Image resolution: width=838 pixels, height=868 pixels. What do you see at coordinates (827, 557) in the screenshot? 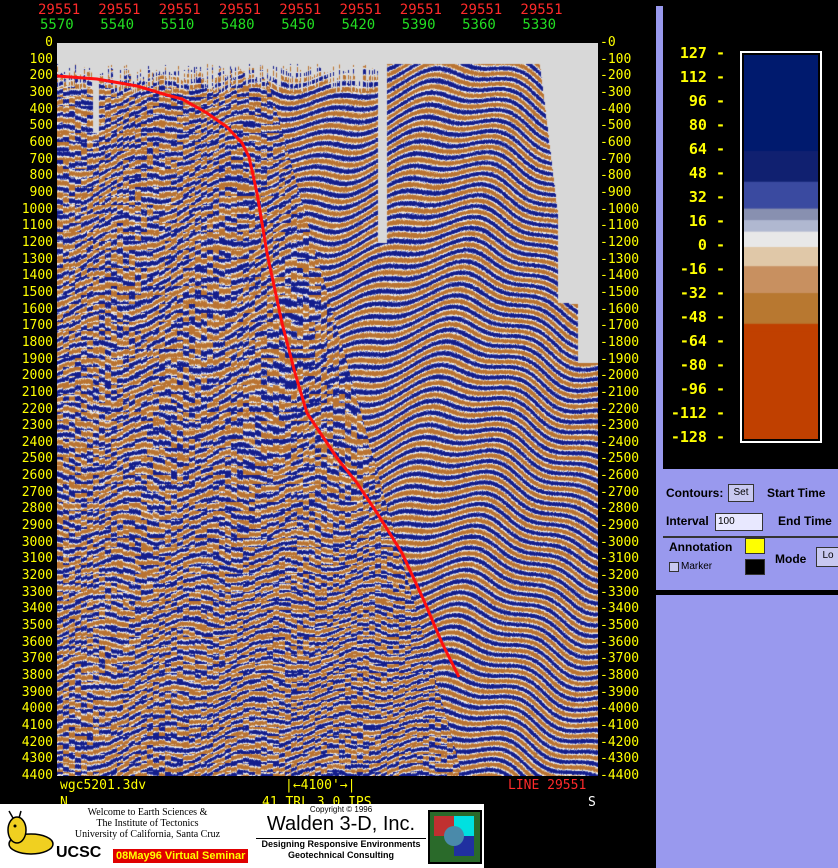
I see `mode-button: Lo` at bounding box center [827, 557].